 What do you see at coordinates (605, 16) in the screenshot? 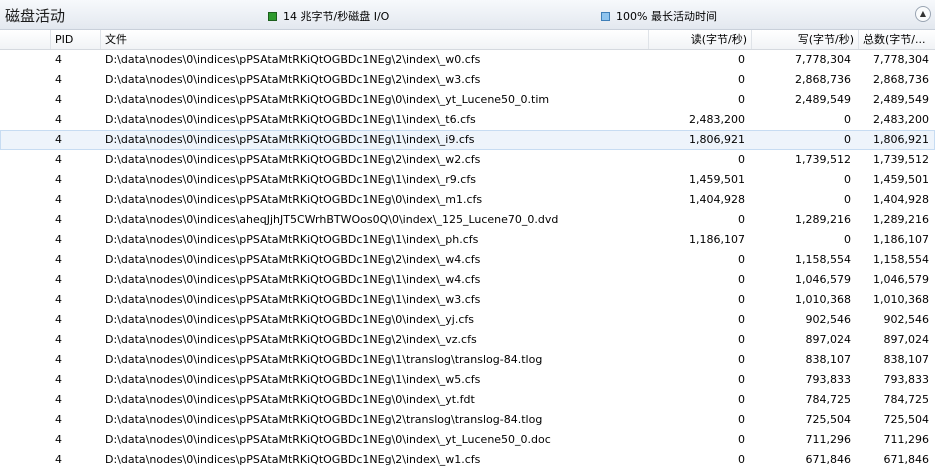
I see `blue-square-icon` at bounding box center [605, 16].